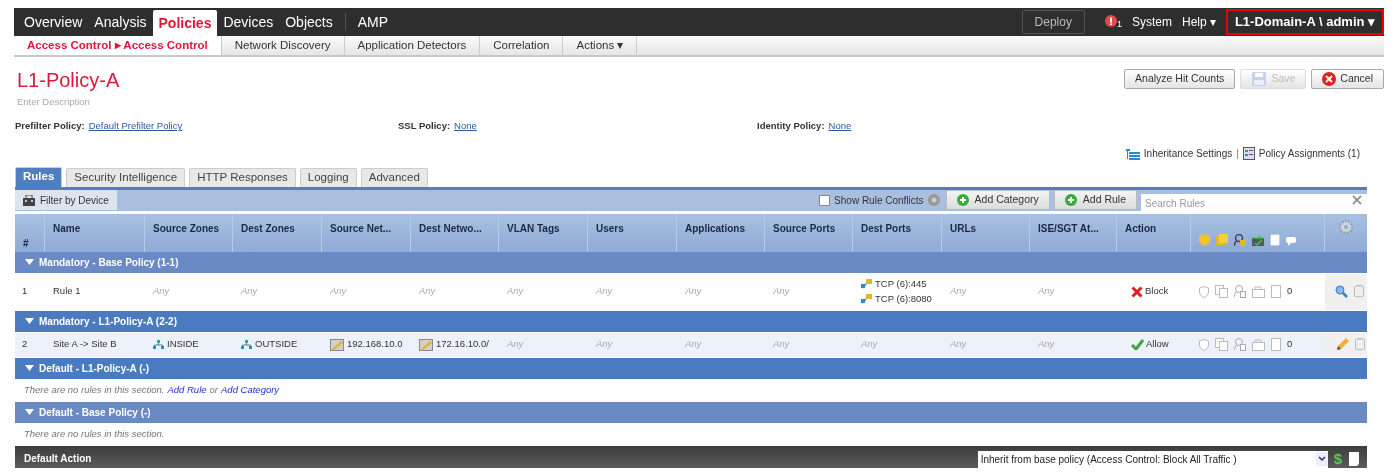 The image size is (1394, 472). Describe the element at coordinates (1337, 458) in the screenshot. I see `variable-icon: $` at that location.